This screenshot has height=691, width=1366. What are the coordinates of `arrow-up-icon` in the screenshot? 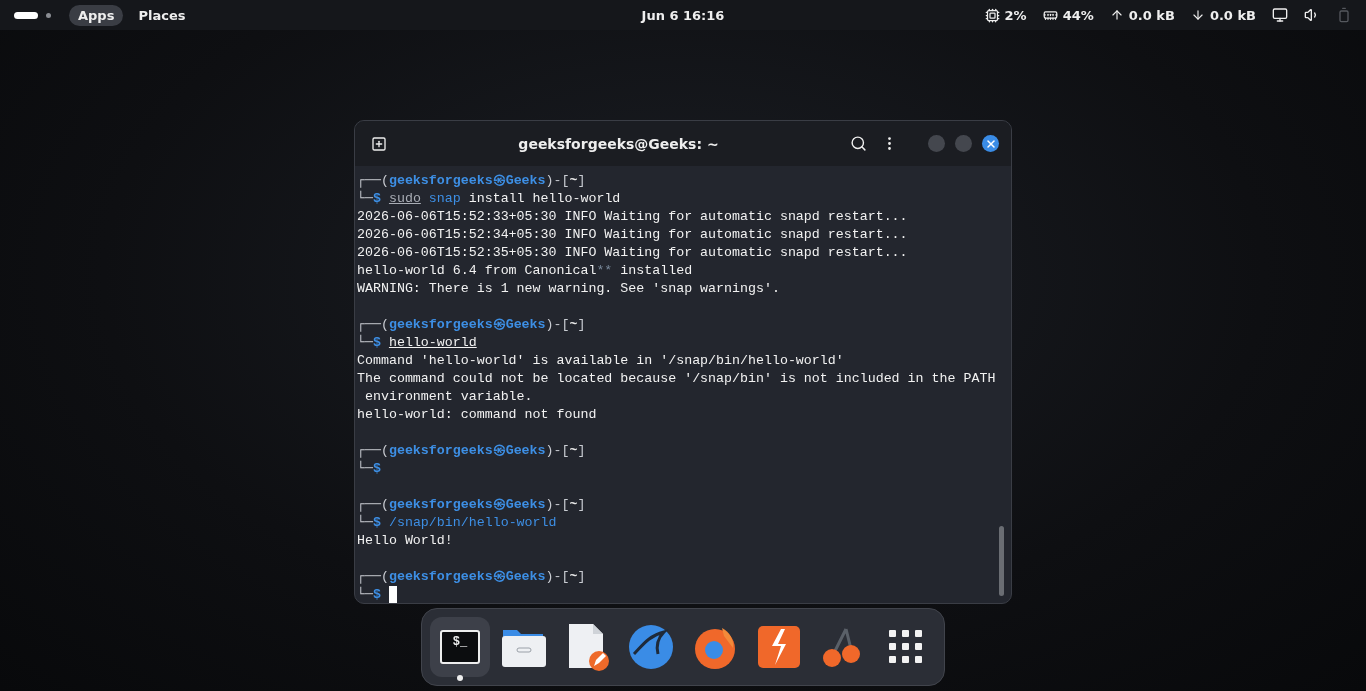 It's located at (1116, 15).